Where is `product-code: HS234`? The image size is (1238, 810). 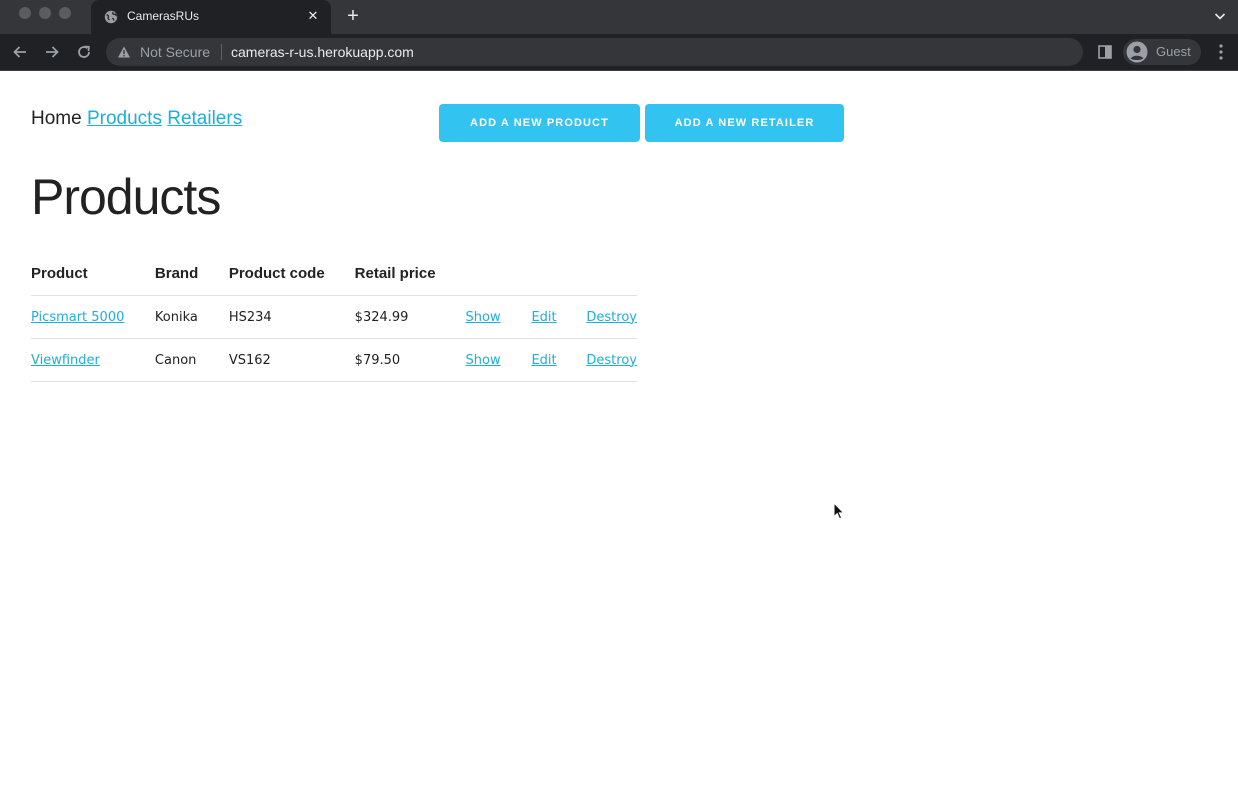 product-code: HS234 is located at coordinates (291, 317).